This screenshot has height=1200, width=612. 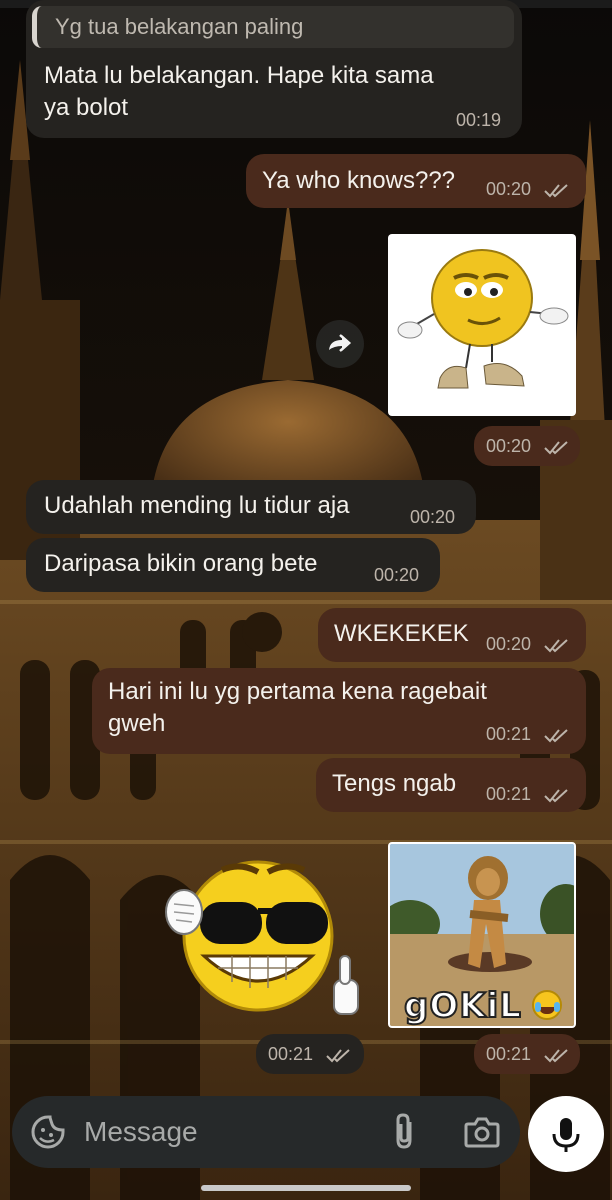 What do you see at coordinates (462, 1005) in the screenshot?
I see `sticker-caption: gOKiL` at bounding box center [462, 1005].